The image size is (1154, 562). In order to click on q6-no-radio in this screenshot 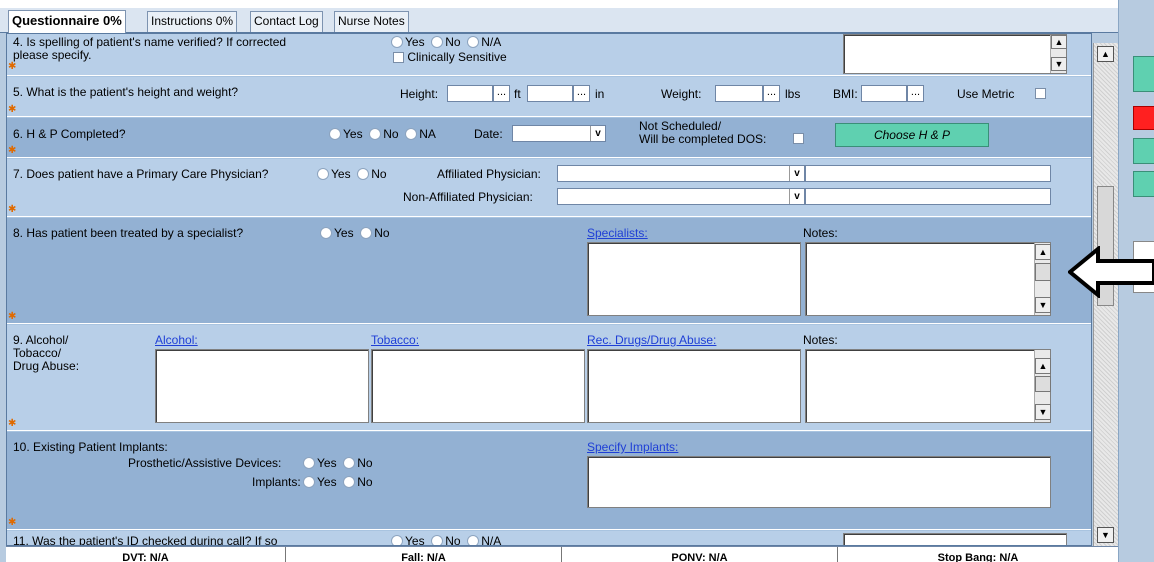, I will do `click(375, 134)`.